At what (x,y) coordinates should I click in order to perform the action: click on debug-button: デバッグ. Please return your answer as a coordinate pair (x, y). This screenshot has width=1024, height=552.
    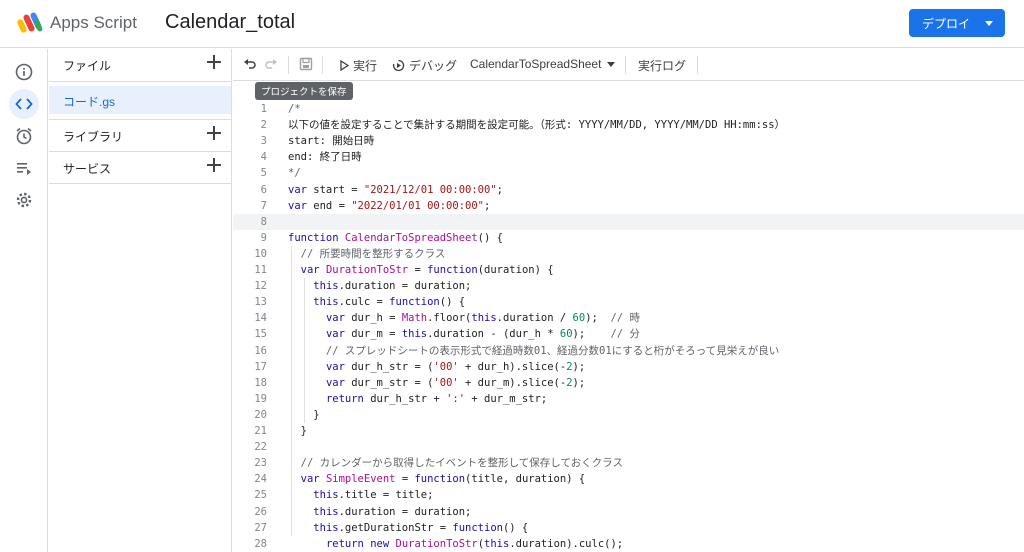
    Looking at the image, I should click on (424, 65).